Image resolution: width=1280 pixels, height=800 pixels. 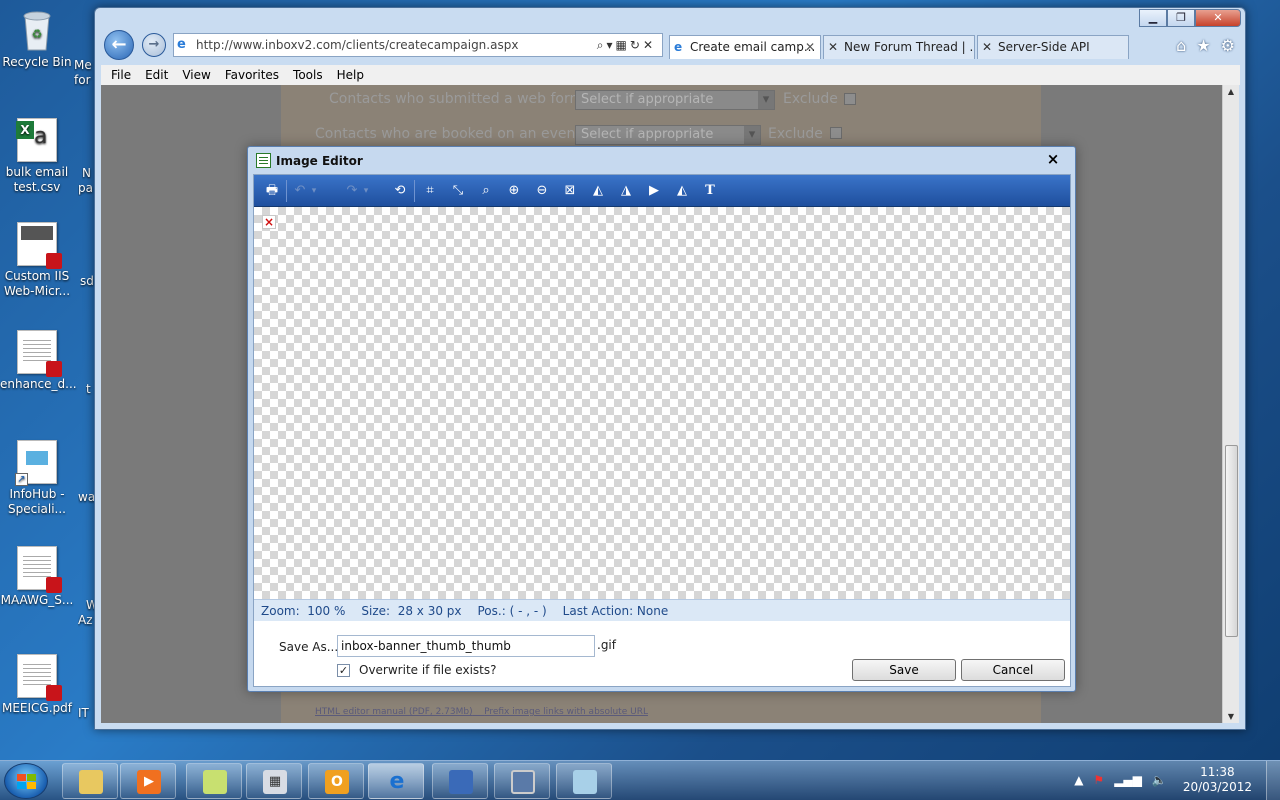 I want to click on filename-input: inbox-banner_thumb_thumb, so click(x=466, y=646).